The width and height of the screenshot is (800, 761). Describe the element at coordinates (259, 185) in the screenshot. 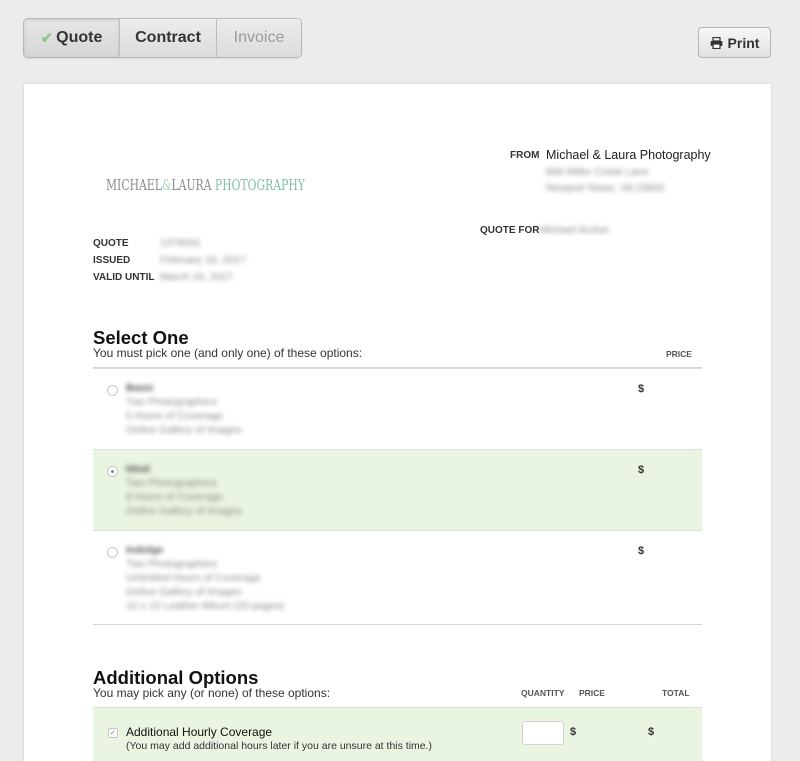

I see `logo-text-3: PHOTOGRAPHY` at that location.